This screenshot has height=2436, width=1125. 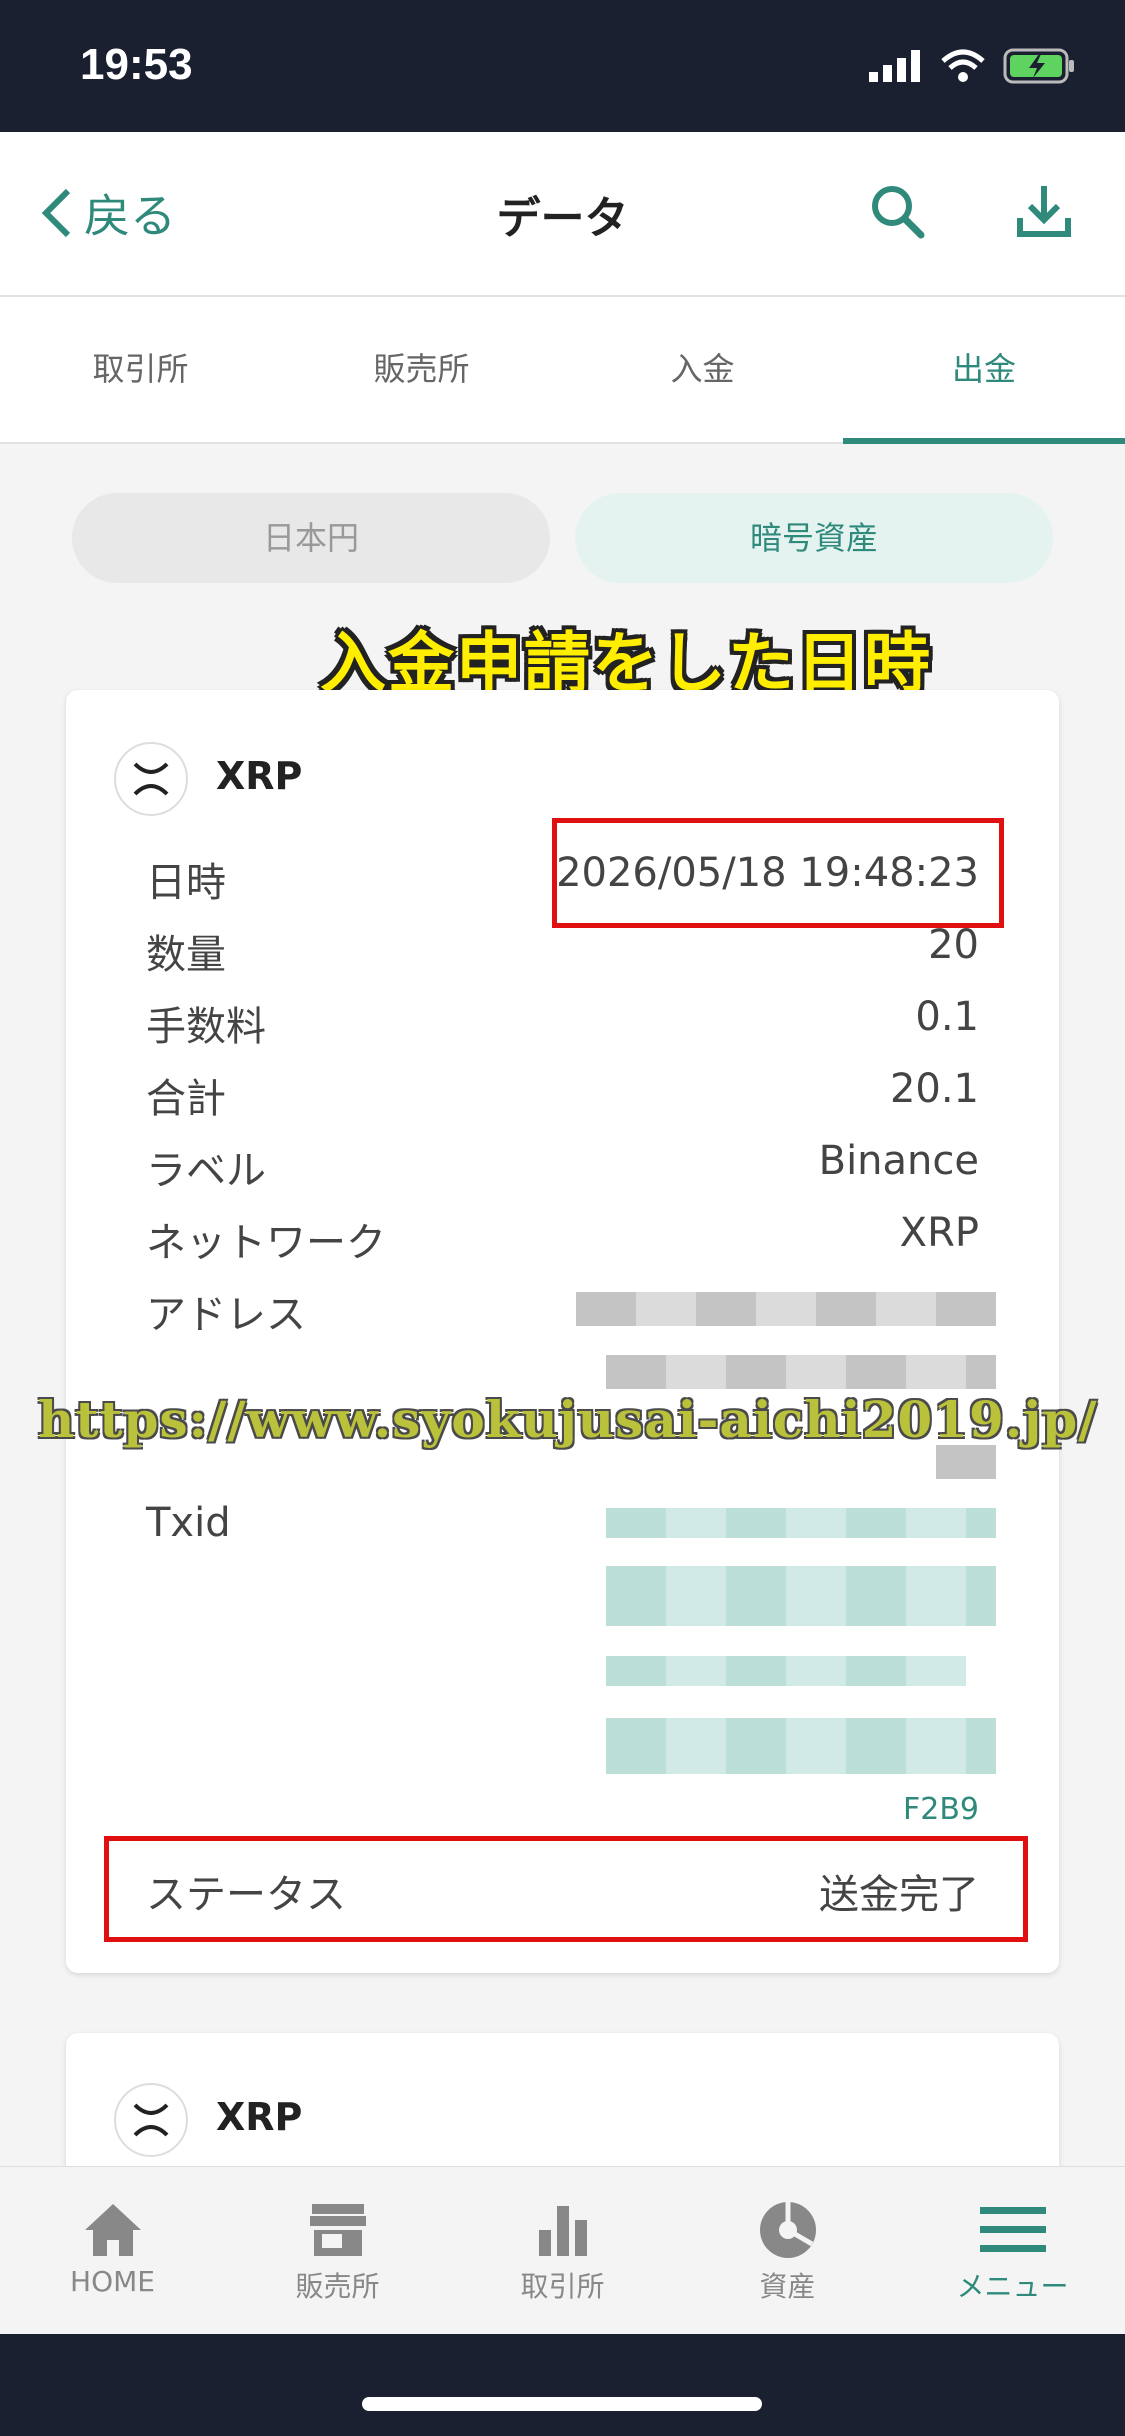 I want to click on tab-bar: 取引所 販売所 入金 出金, so click(x=562, y=370).